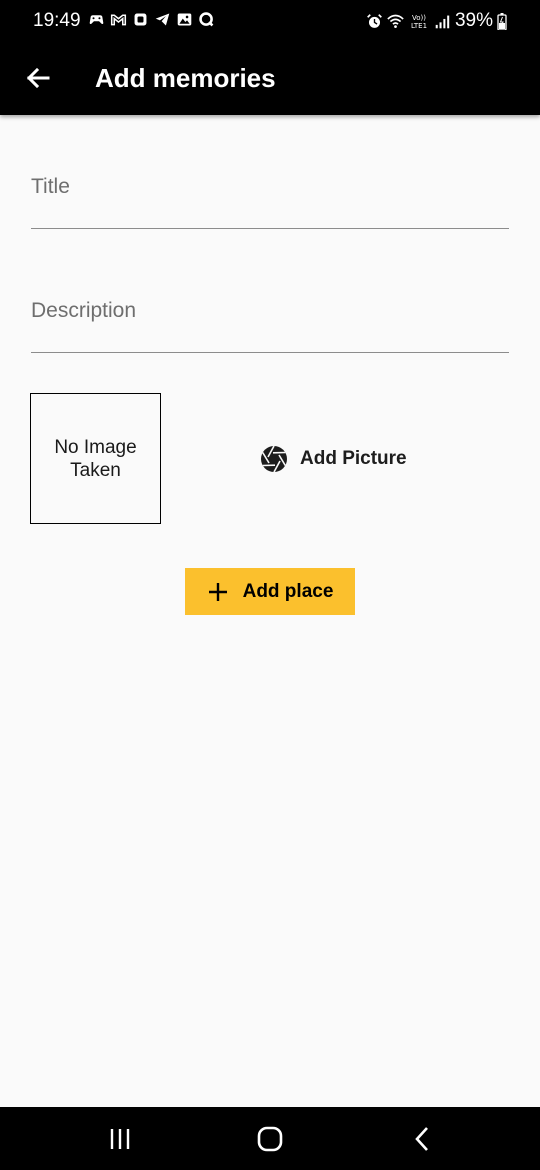 The height and width of the screenshot is (1170, 540). I want to click on game-controller-icon, so click(96, 20).